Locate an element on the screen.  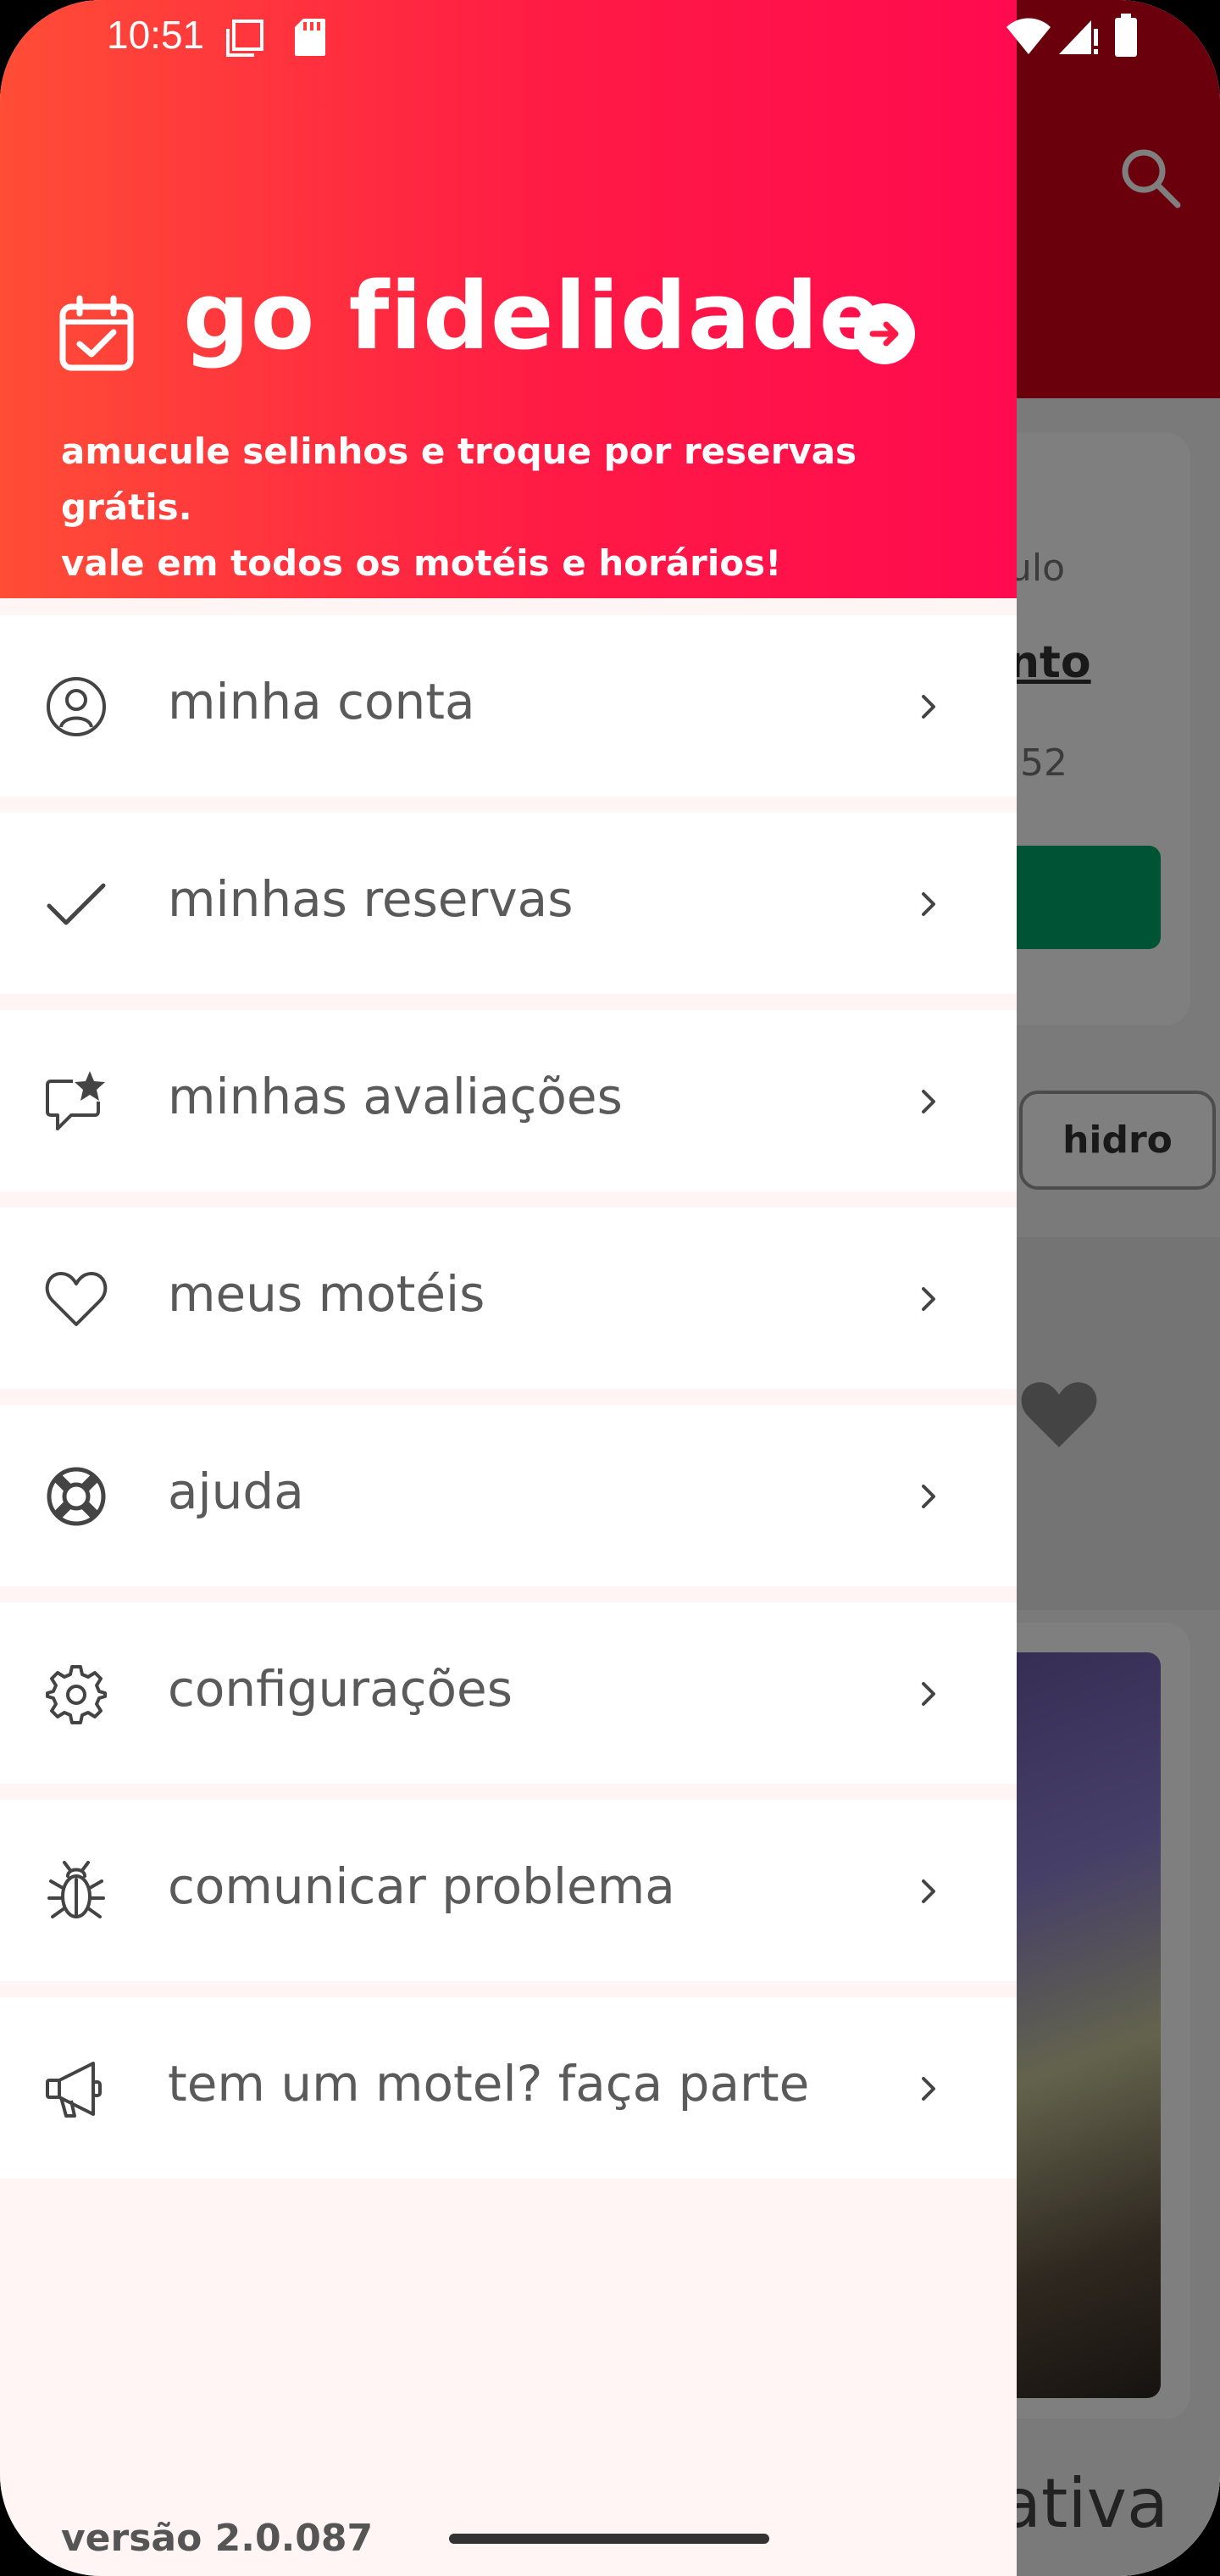
menu-item-label: configurações is located at coordinates (340, 1689).